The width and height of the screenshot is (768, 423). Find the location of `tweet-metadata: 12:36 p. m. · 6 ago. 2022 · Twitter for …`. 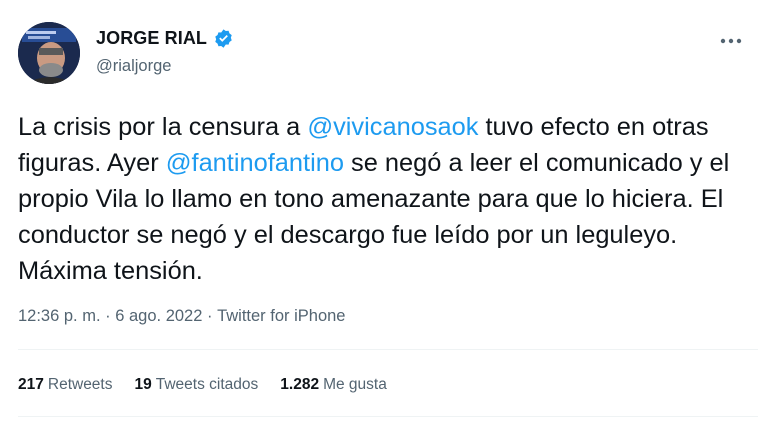

tweet-metadata: 12:36 p. m. · 6 ago. 2022 · Twitter for … is located at coordinates (181, 316).